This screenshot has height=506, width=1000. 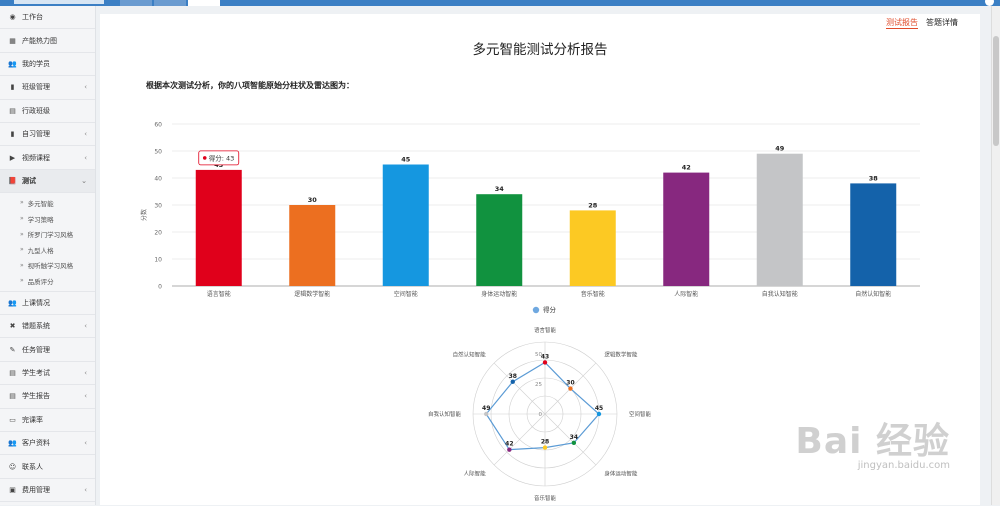 I want to click on sidebar-subitem-3: » 所罗门学习风格, so click(x=47, y=234).